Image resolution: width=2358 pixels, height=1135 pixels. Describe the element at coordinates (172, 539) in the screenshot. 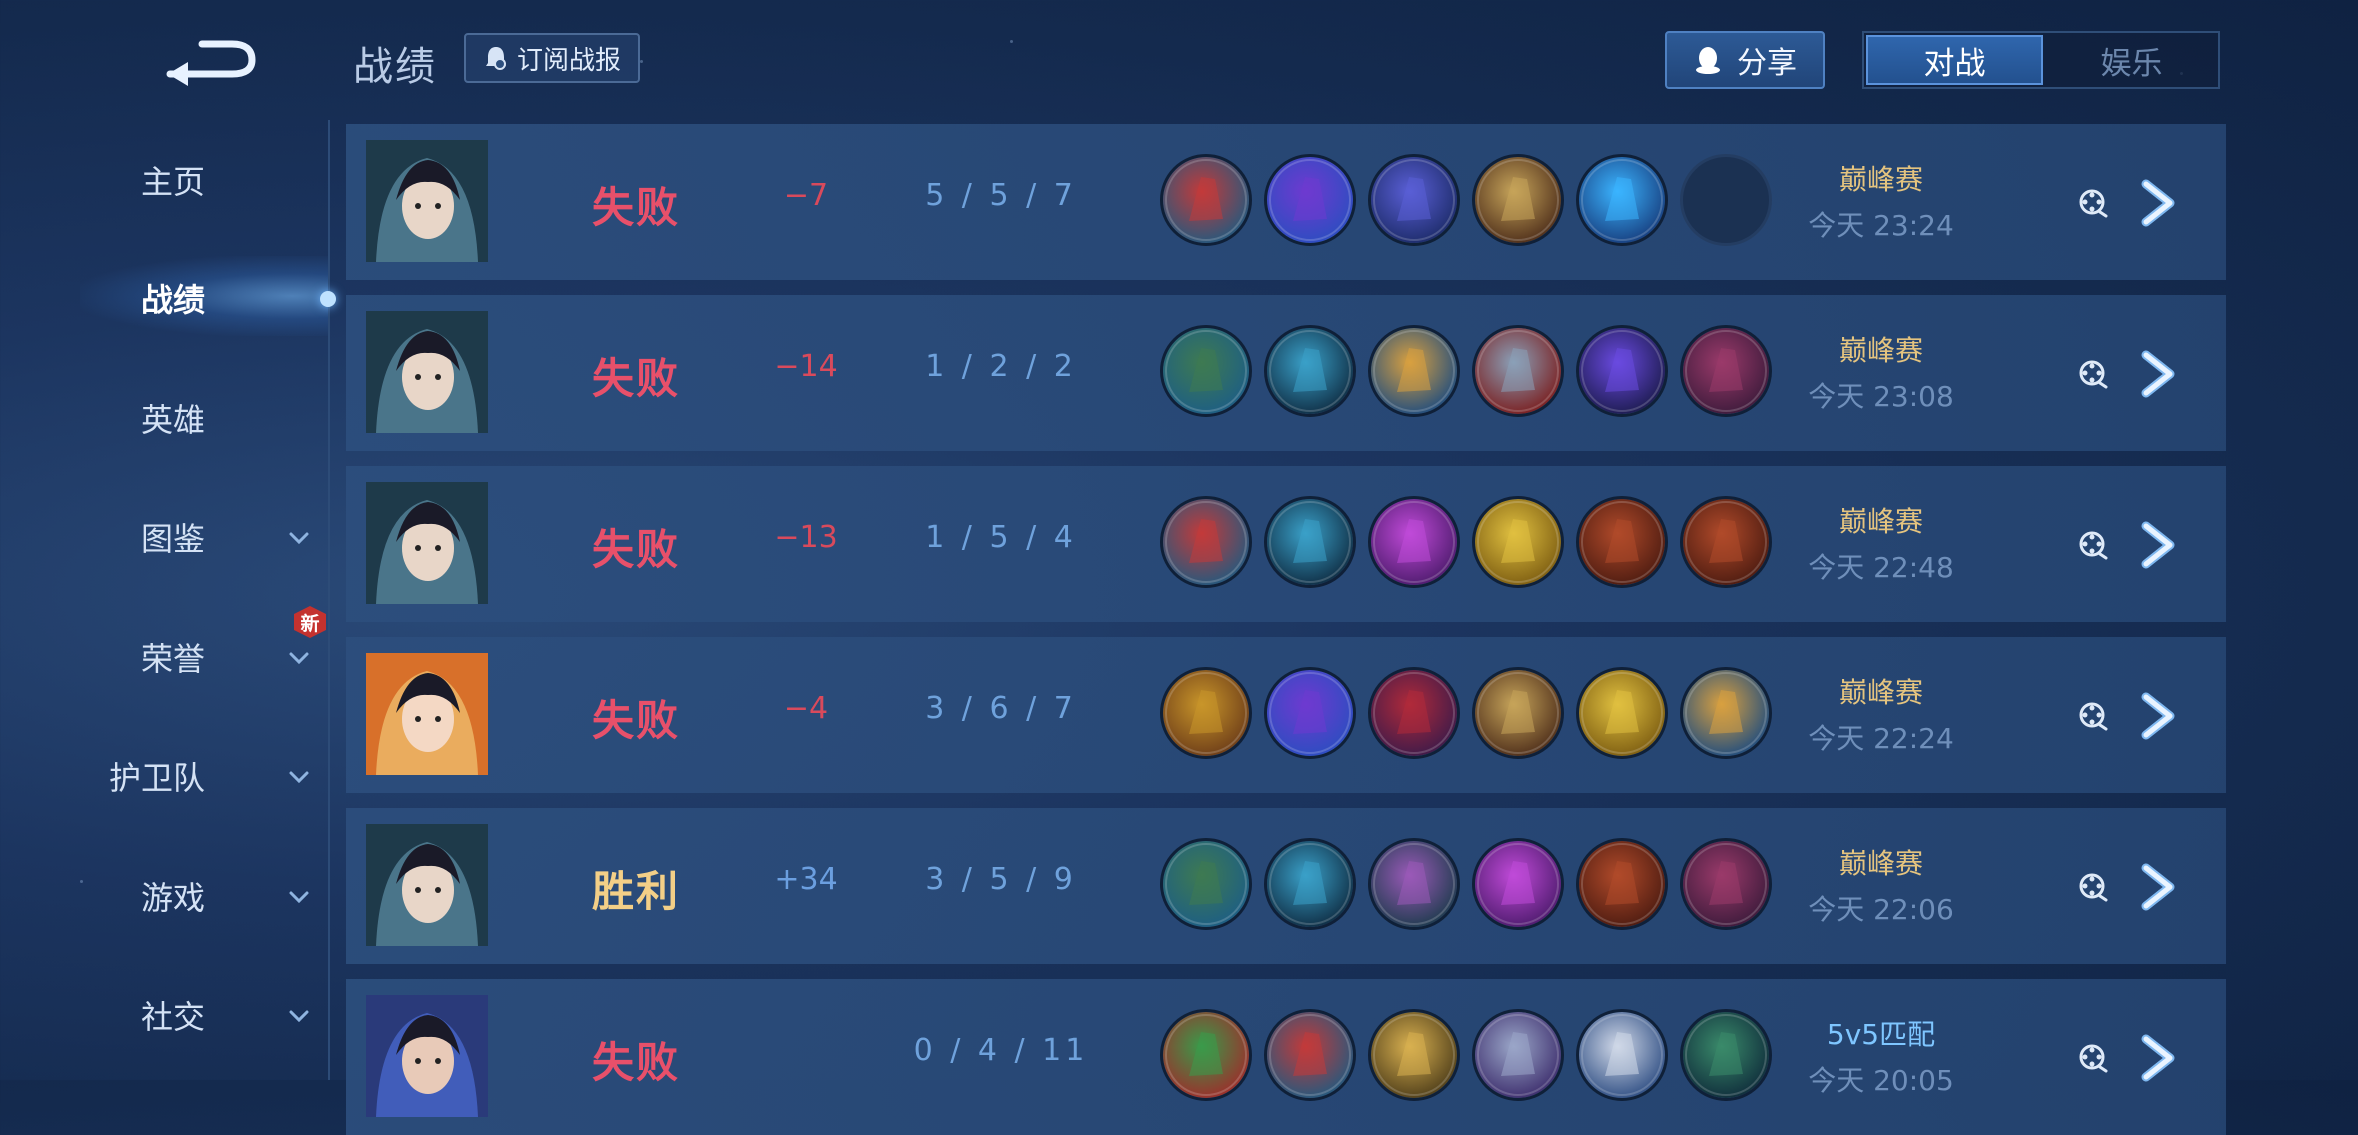

I see `sidebar-item-label: 图鉴` at that location.